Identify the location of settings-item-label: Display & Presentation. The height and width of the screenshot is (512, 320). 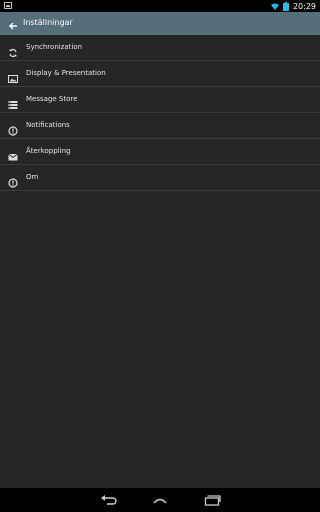
(66, 73).